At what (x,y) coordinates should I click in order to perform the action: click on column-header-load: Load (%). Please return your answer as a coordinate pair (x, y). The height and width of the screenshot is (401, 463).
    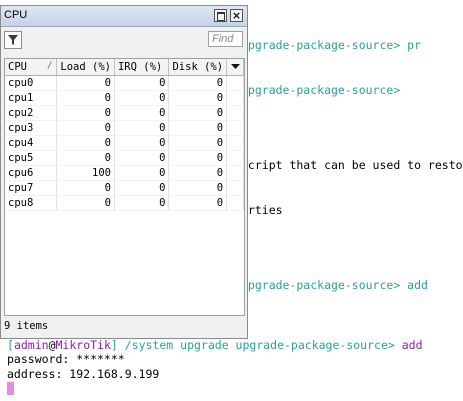
    Looking at the image, I should click on (85, 67).